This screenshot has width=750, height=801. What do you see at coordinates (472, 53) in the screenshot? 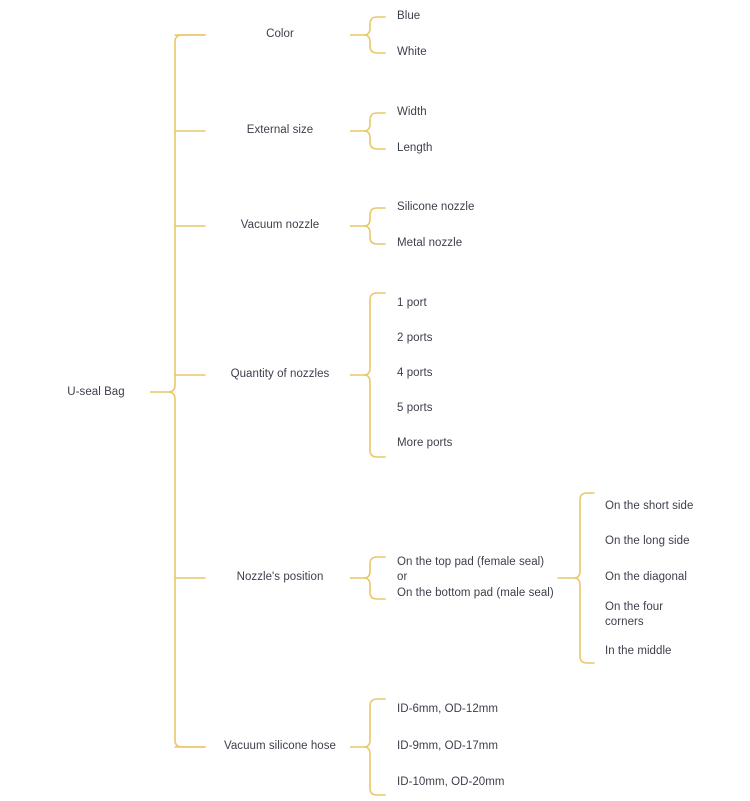
I see `leaf-node-white: White` at bounding box center [472, 53].